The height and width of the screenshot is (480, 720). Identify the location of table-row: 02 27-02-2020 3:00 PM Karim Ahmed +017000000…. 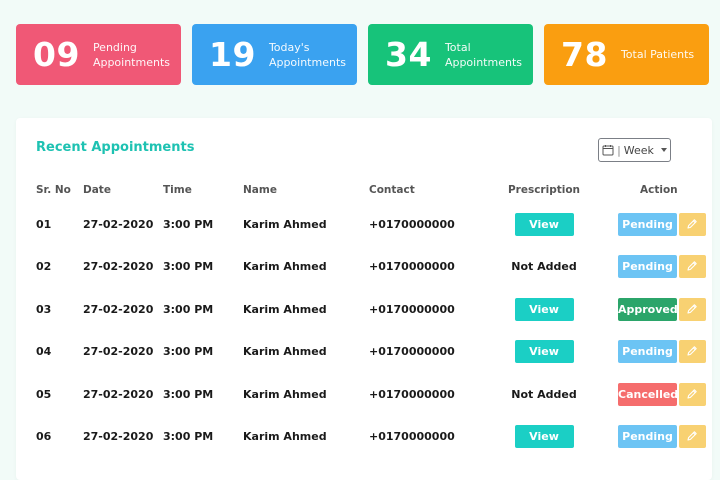
(364, 267).